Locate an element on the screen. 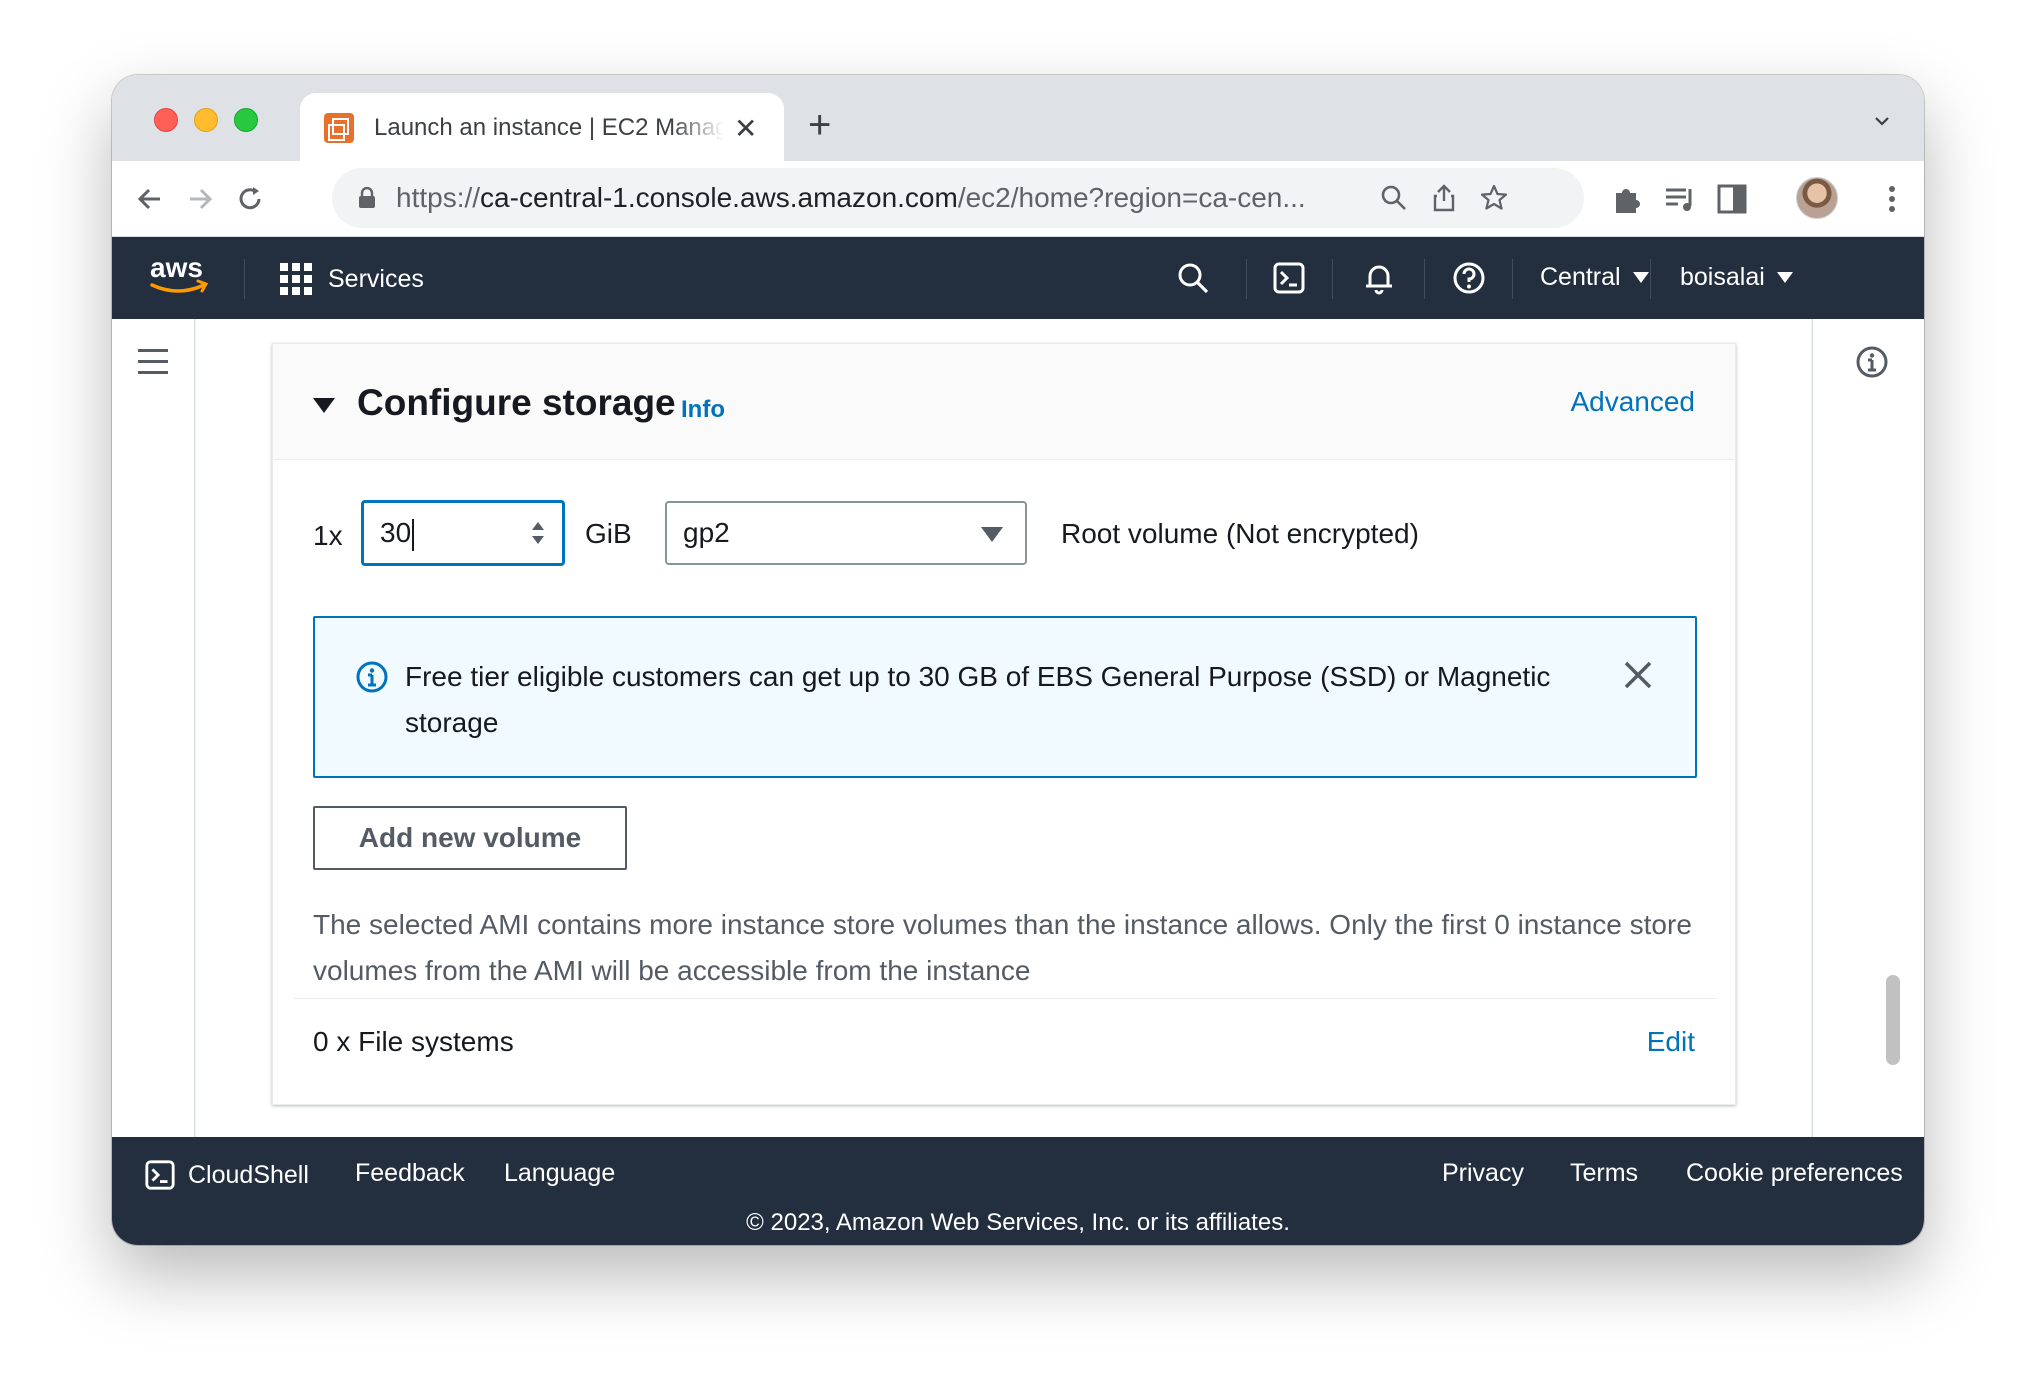  stepper-arrows-icon is located at coordinates (538, 533).